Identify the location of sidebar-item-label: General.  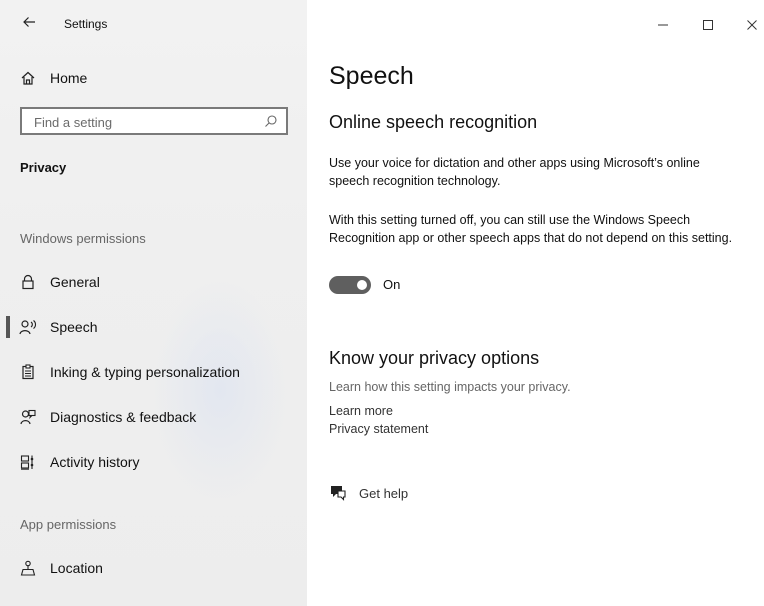
(75, 282).